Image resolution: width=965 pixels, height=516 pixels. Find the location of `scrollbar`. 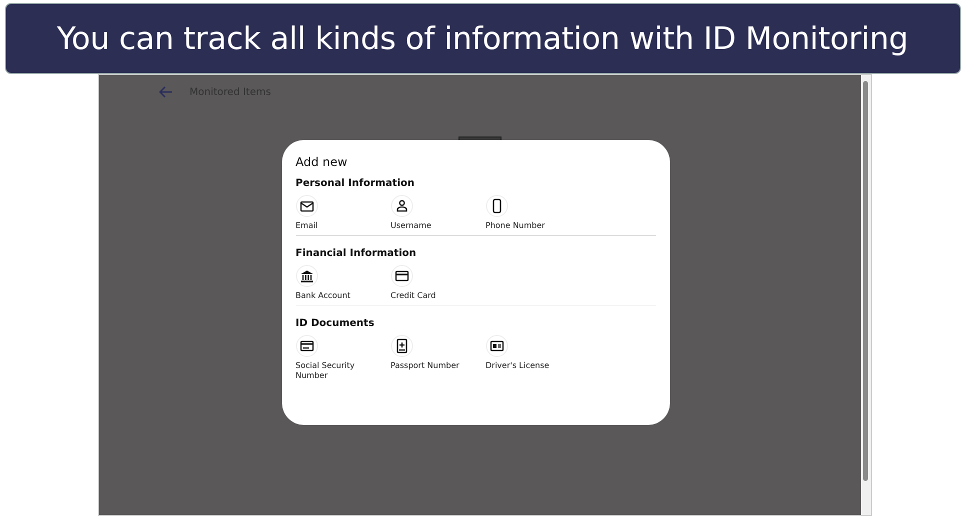

scrollbar is located at coordinates (865, 295).